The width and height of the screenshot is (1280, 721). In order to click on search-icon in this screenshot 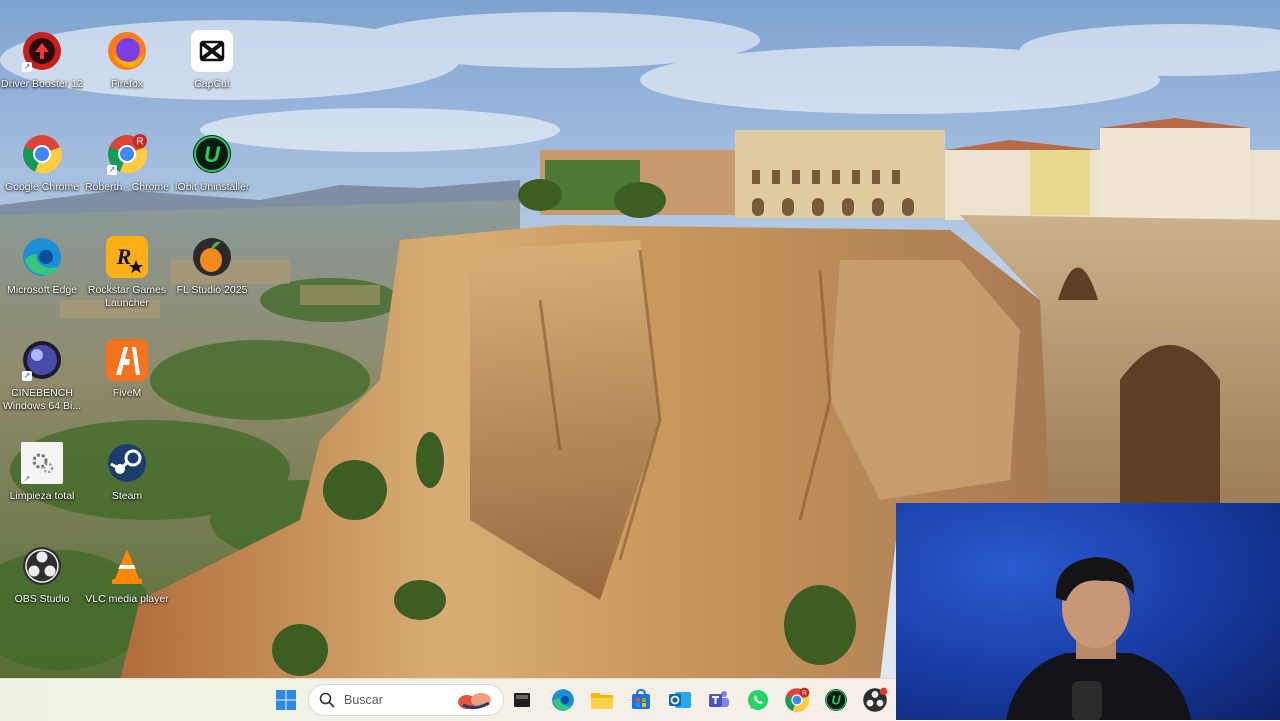, I will do `click(327, 700)`.